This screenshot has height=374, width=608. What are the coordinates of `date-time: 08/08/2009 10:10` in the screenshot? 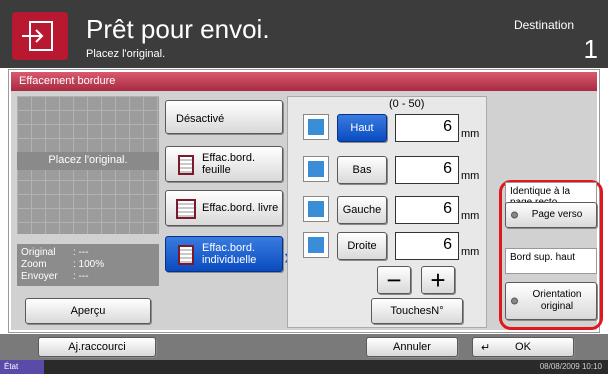 It's located at (570, 366).